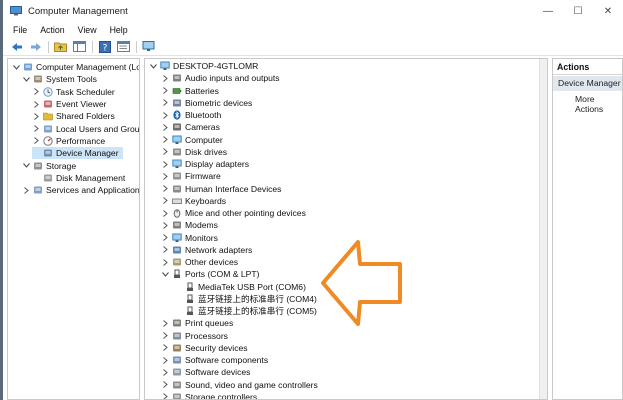 The image size is (623, 400). I want to click on close-button: ✕, so click(608, 11).